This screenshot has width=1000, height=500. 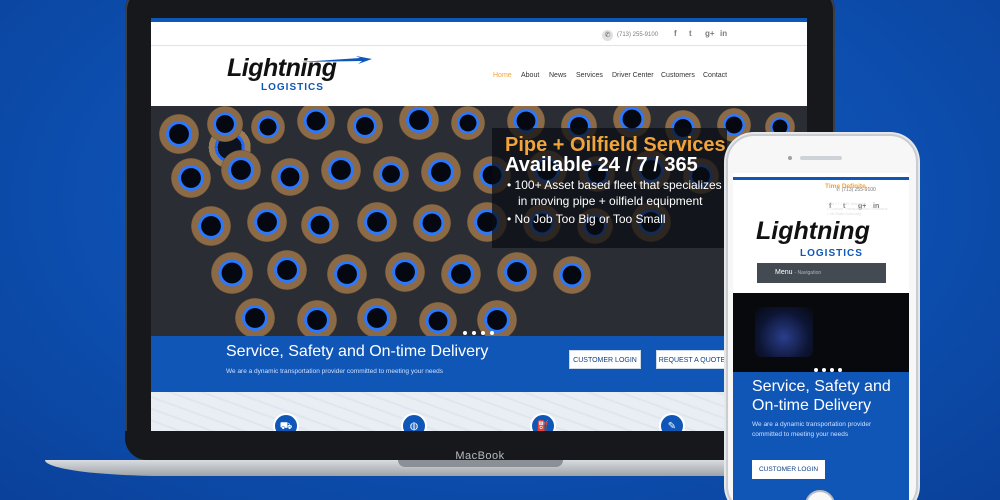 What do you see at coordinates (813, 231) in the screenshot?
I see `mobile-logo-main: Lightning` at bounding box center [813, 231].